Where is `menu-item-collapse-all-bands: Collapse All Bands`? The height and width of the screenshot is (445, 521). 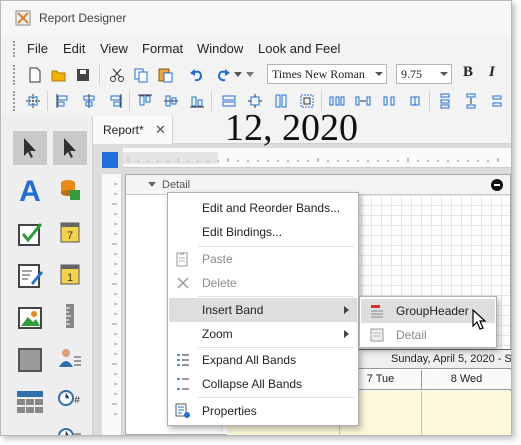 menu-item-collapse-all-bands: Collapse All Bands is located at coordinates (263, 384).